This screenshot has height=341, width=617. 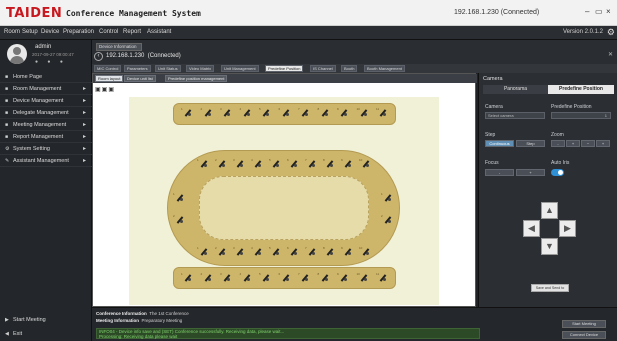 I want to click on tab-booth: Booth, so click(x=349, y=68).